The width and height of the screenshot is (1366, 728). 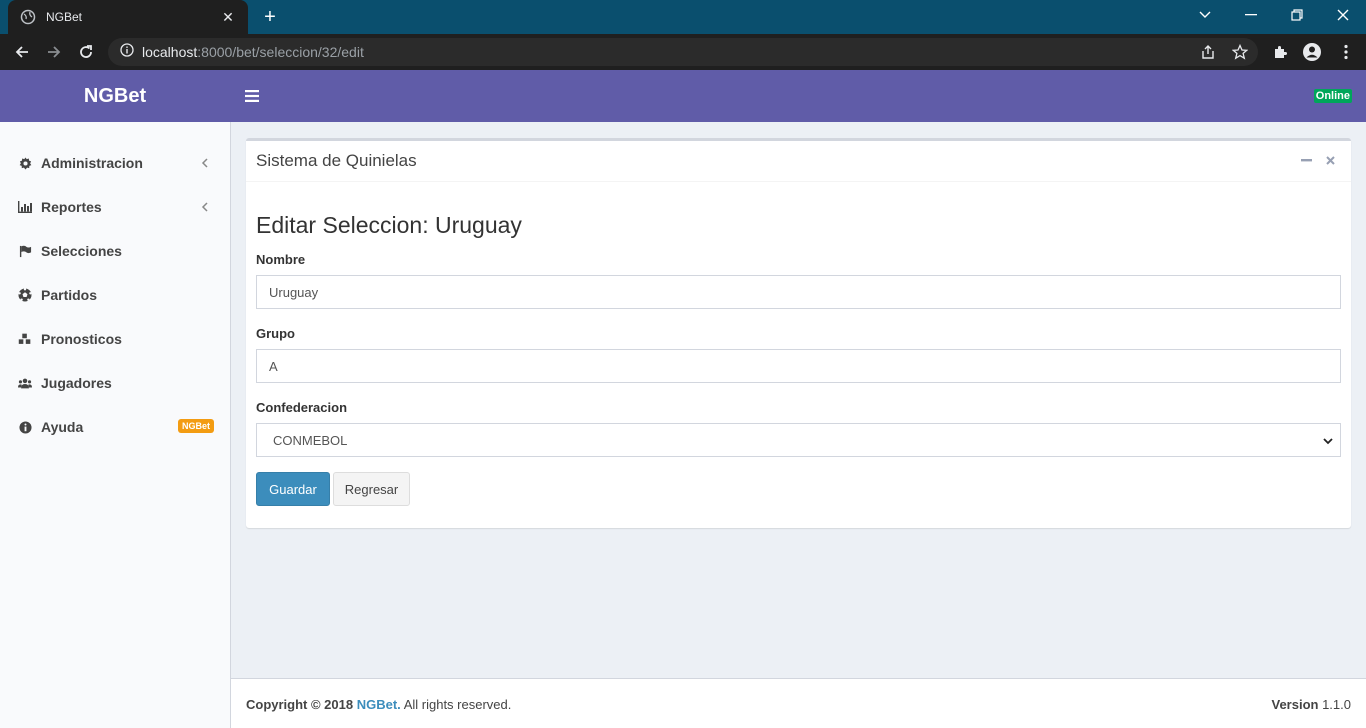 I want to click on grupo-label: Grupo, so click(x=275, y=333).